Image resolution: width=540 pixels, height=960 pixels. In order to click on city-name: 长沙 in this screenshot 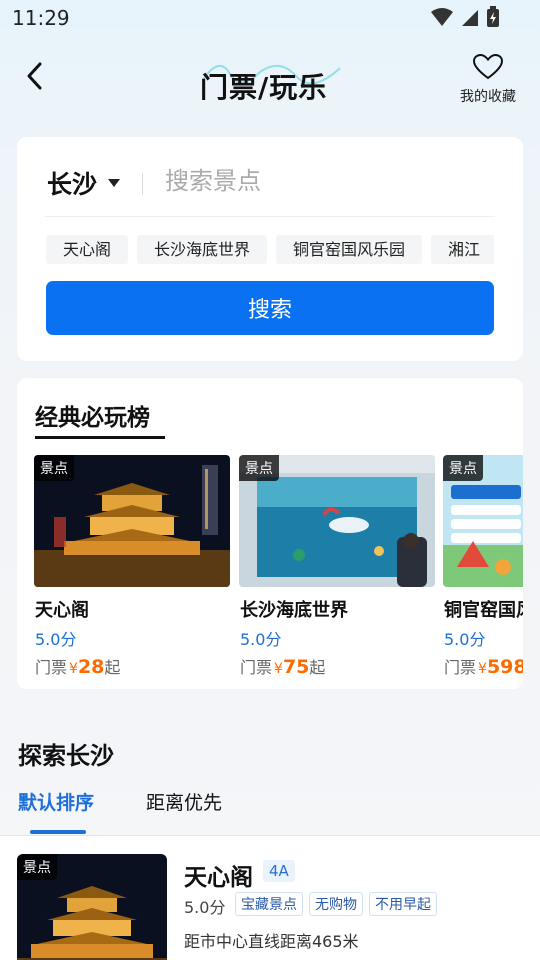, I will do `click(72, 184)`.